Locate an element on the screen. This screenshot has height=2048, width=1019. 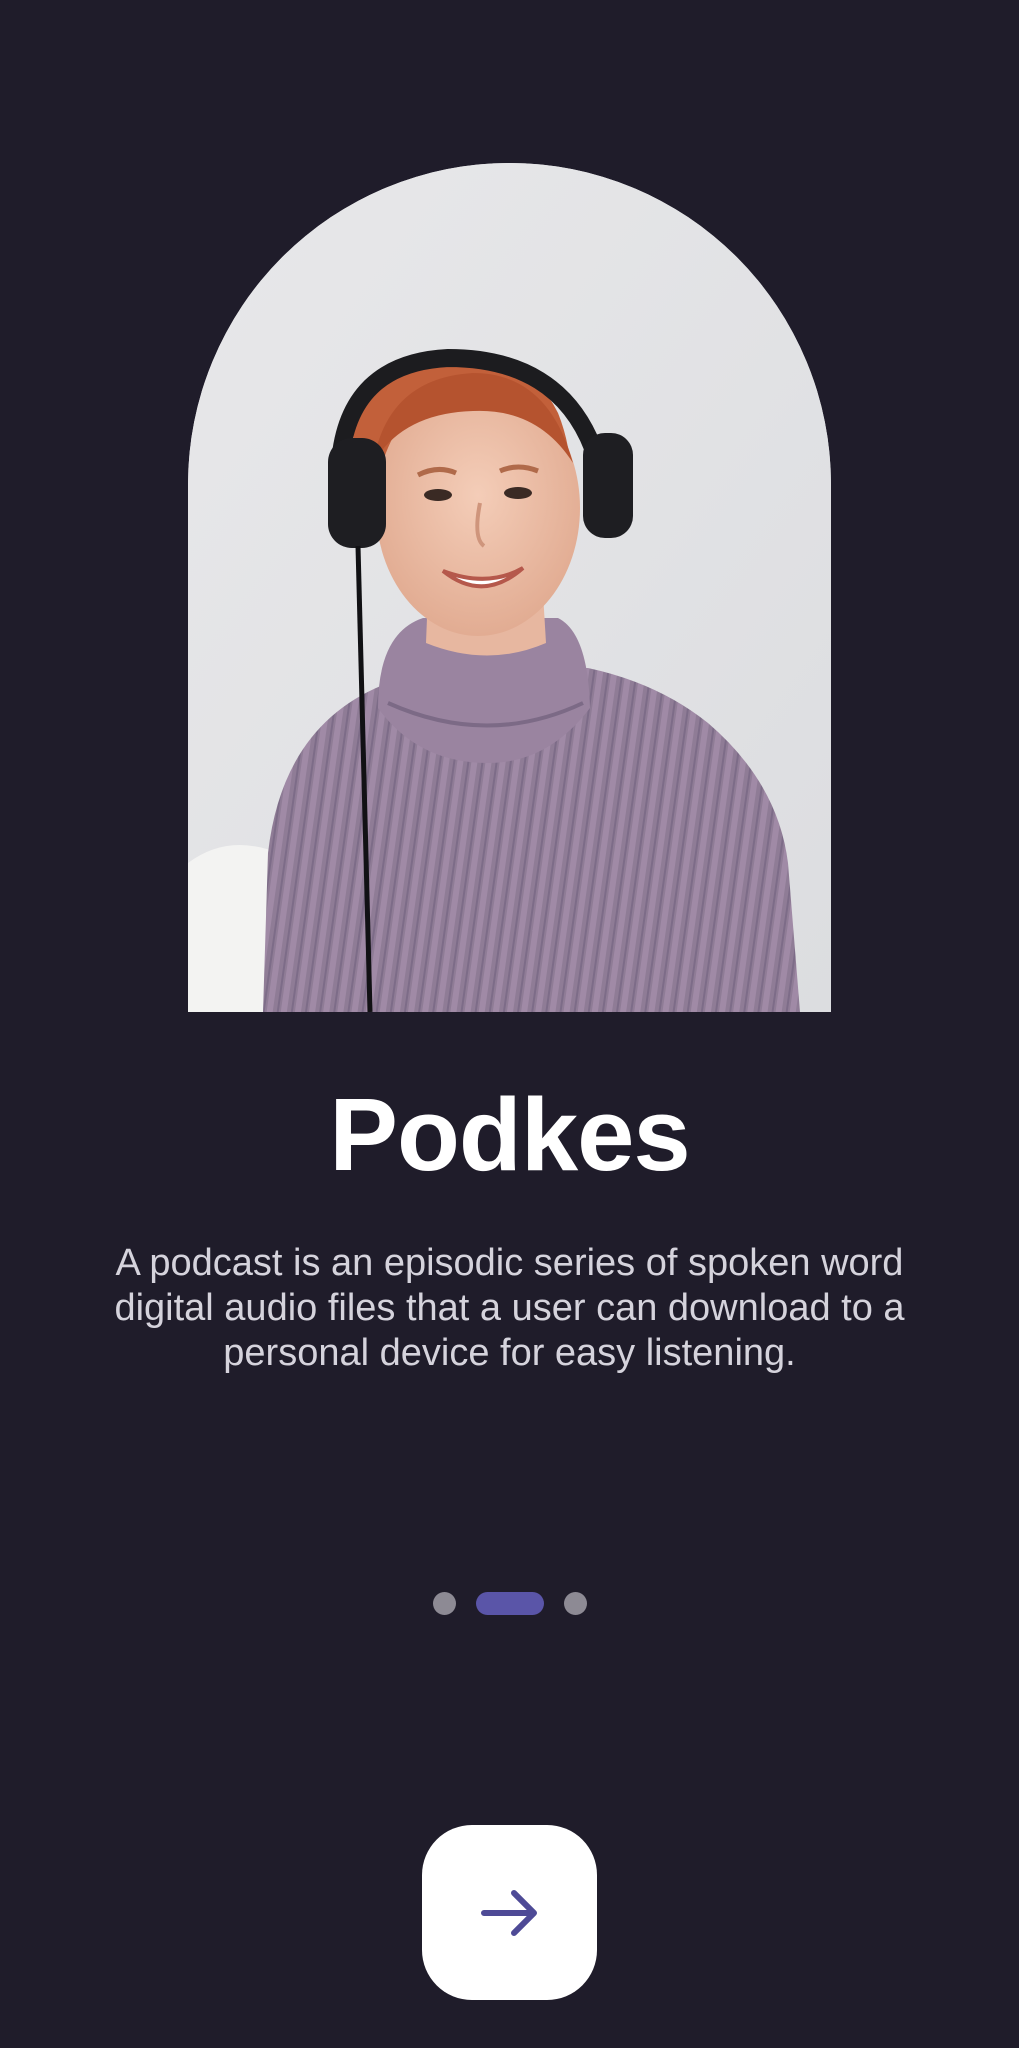
page-title: Podkes is located at coordinates (509, 1134).